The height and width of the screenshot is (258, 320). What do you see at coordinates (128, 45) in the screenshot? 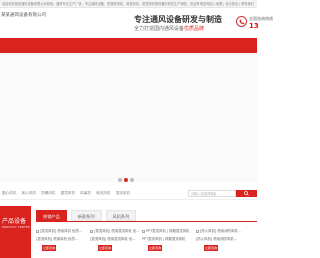
I see `main-nav-bar` at bounding box center [128, 45].